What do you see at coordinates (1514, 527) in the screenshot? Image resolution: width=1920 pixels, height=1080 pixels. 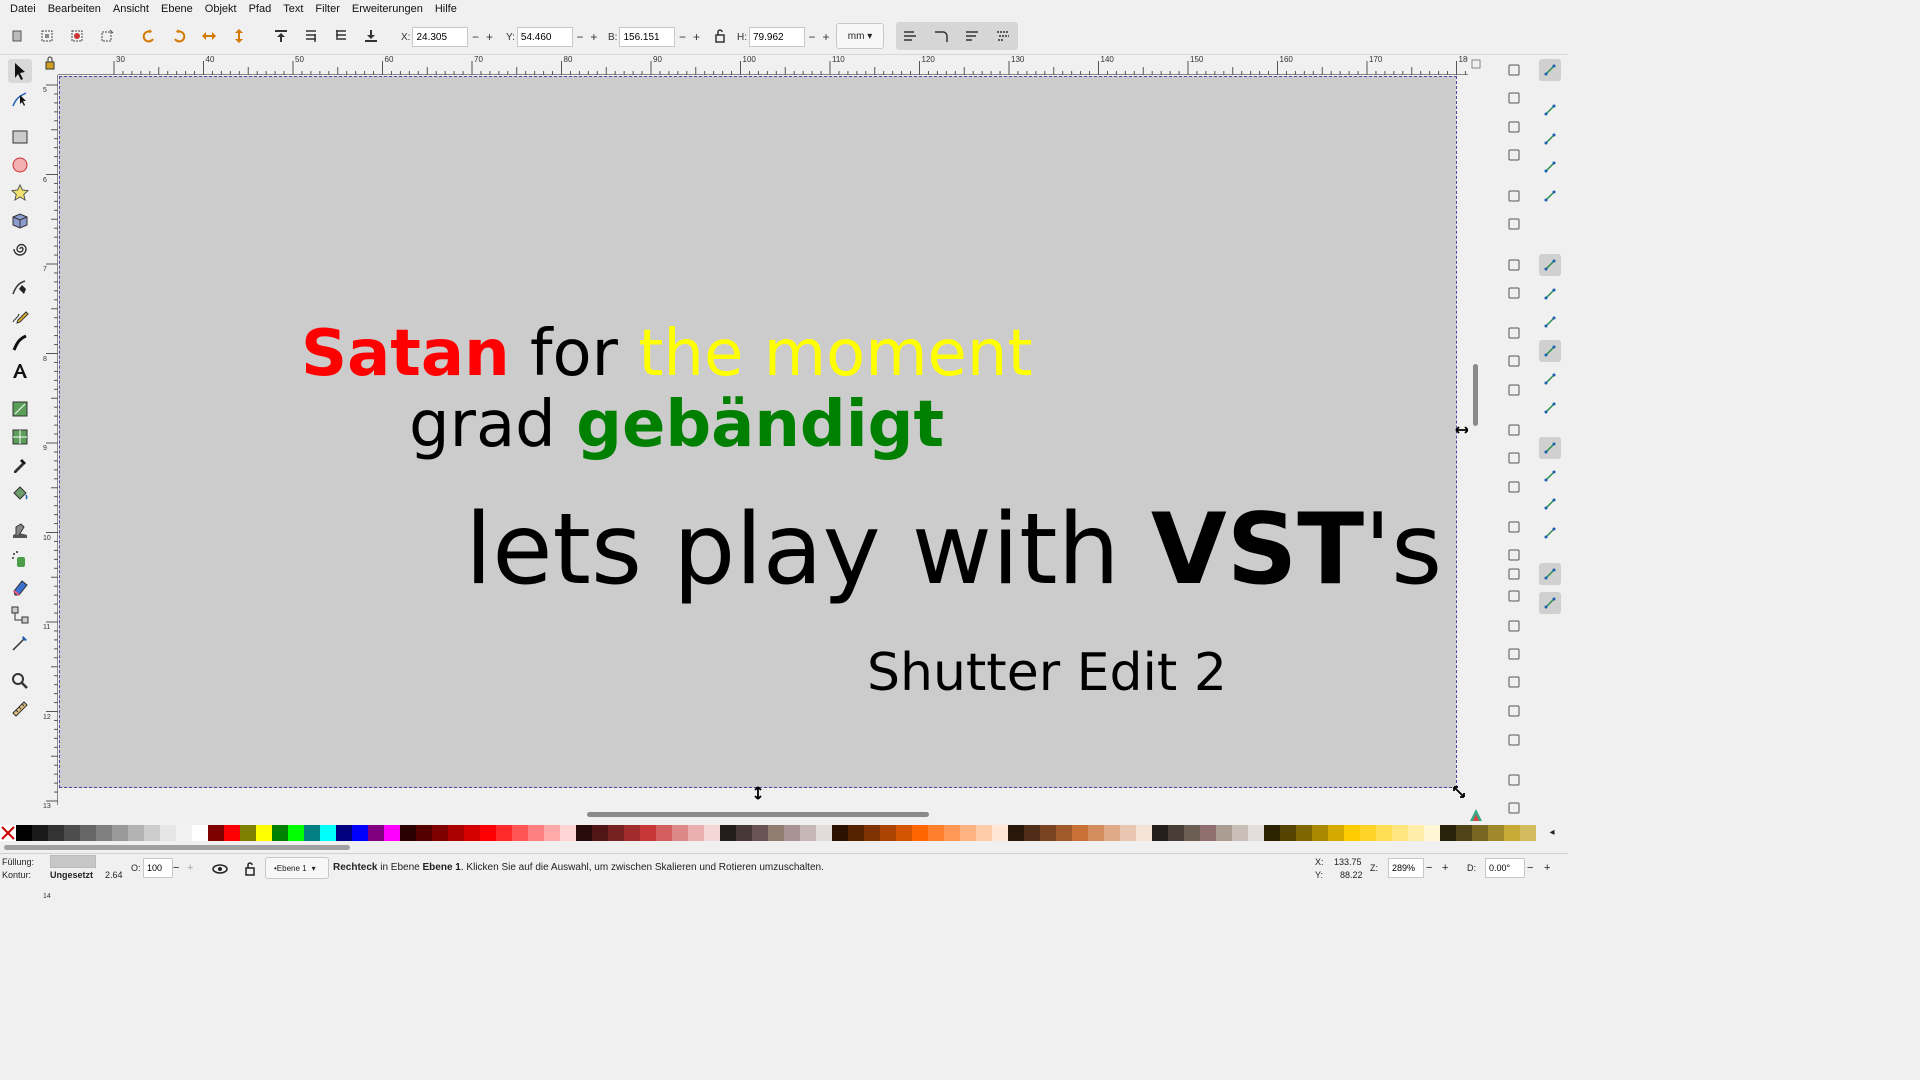 I see `zoom-selection-icon` at bounding box center [1514, 527].